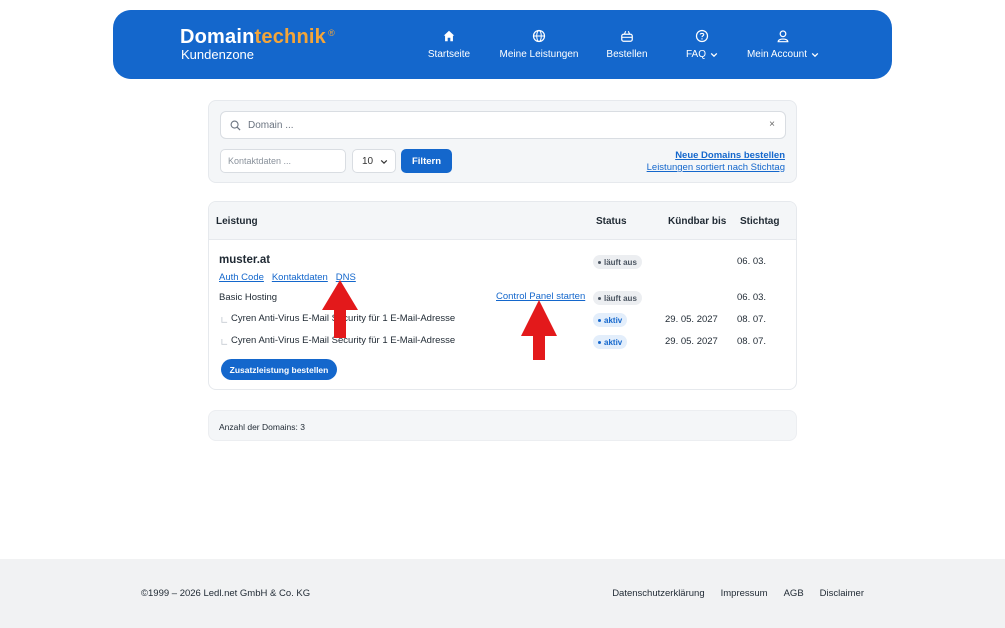  I want to click on domain-name: muster.at, so click(244, 260).